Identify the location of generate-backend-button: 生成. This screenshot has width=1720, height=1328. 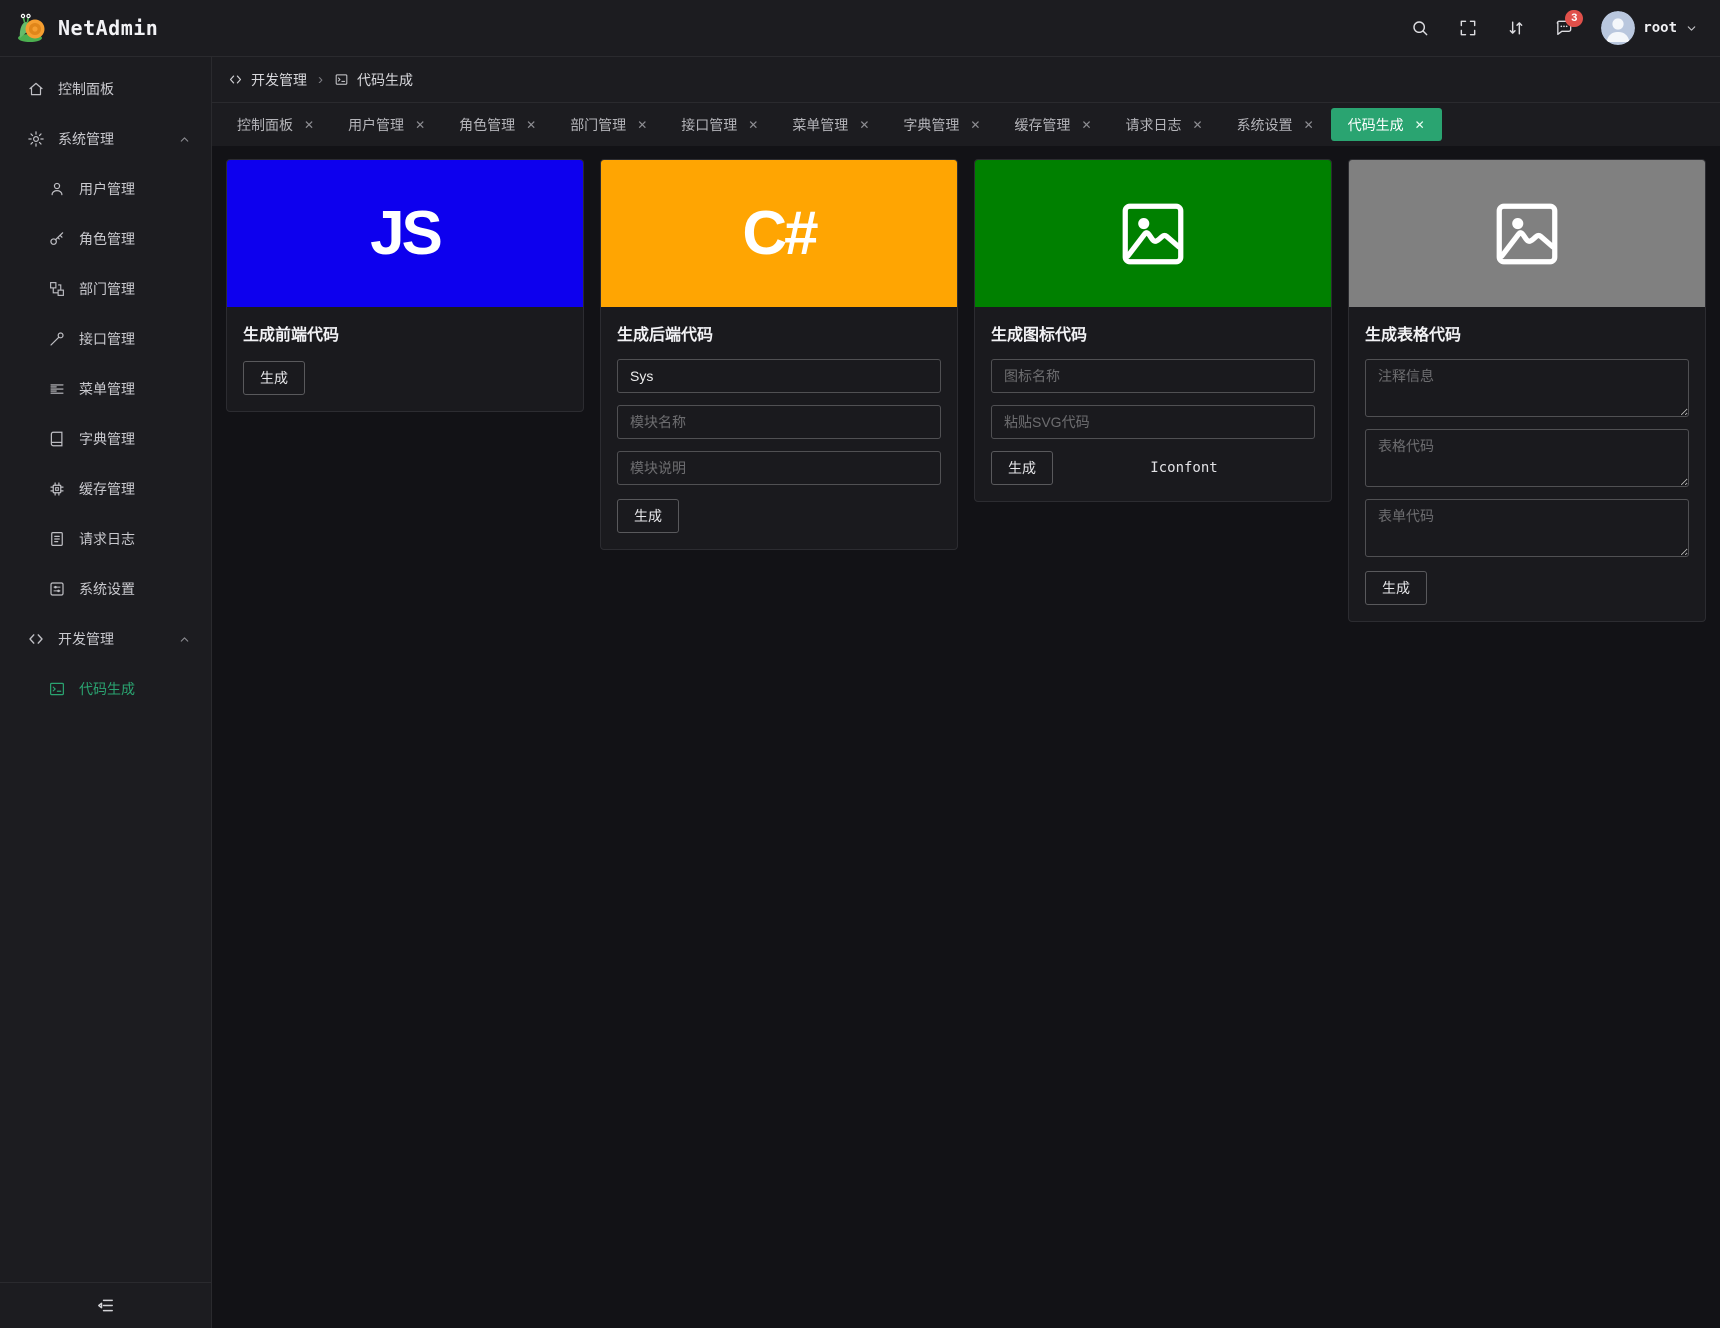
(648, 516).